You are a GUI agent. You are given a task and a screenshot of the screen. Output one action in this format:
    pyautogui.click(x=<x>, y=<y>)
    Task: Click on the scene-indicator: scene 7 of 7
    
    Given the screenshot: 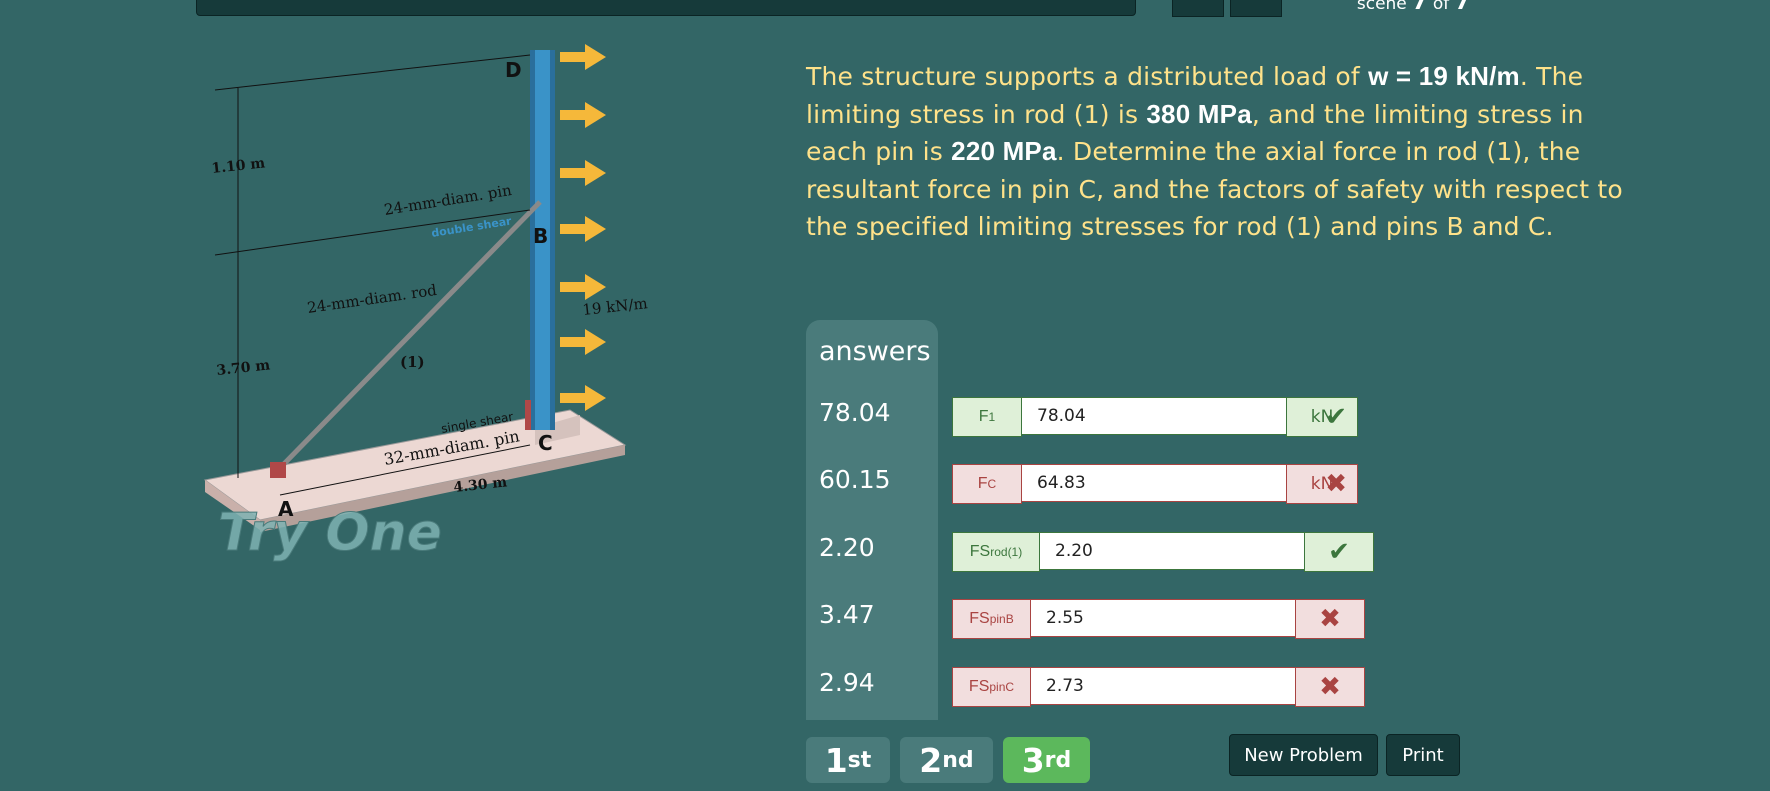 What is the action you would take?
    pyautogui.click(x=1413, y=7)
    